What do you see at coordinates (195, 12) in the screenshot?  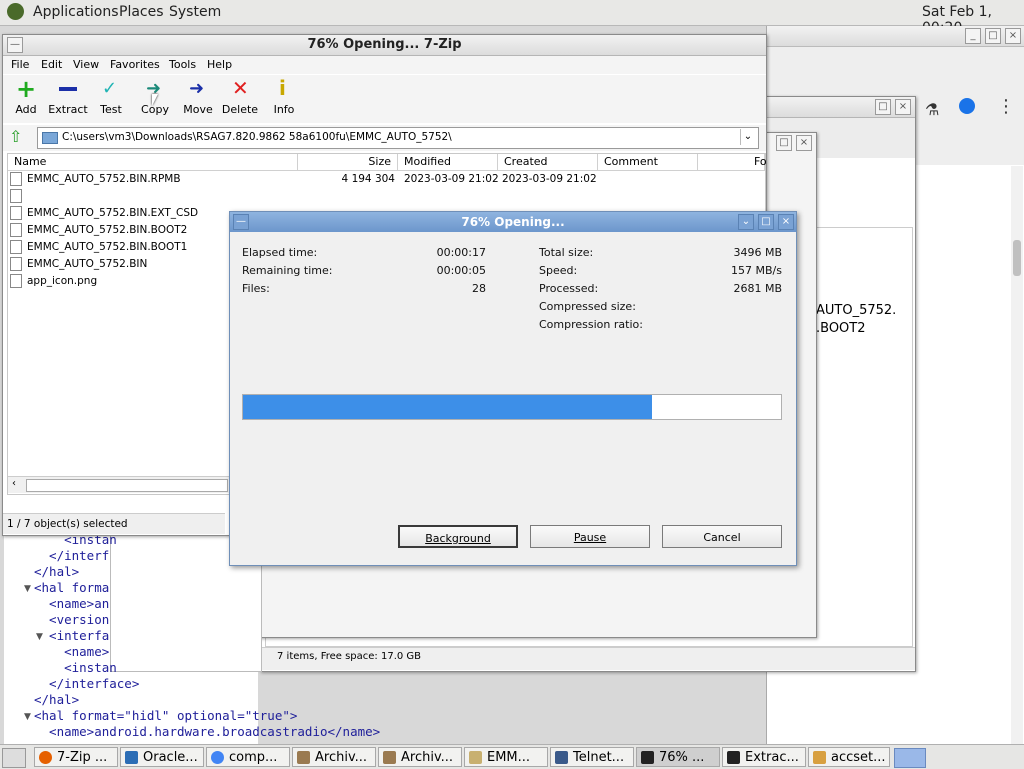 I see `system-menu: System` at bounding box center [195, 12].